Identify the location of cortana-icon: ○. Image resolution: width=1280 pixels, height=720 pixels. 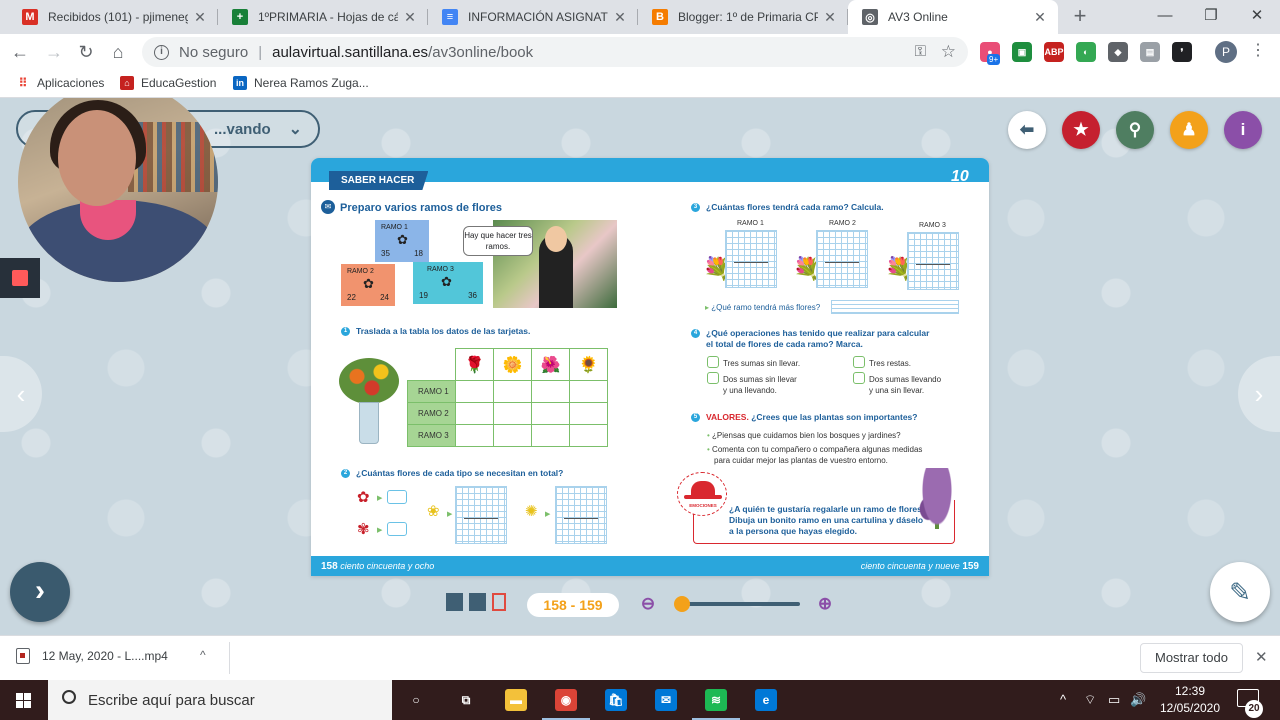
(416, 700).